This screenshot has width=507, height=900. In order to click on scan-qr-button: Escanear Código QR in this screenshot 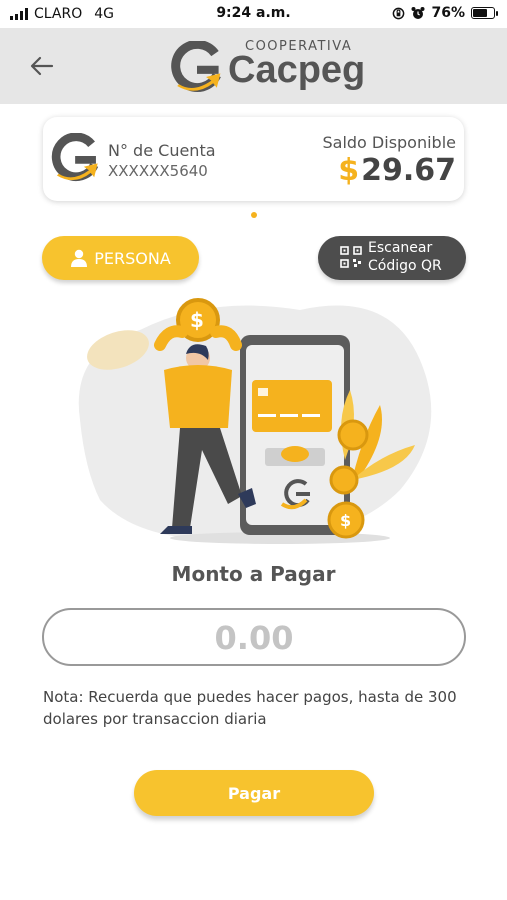, I will do `click(392, 258)`.